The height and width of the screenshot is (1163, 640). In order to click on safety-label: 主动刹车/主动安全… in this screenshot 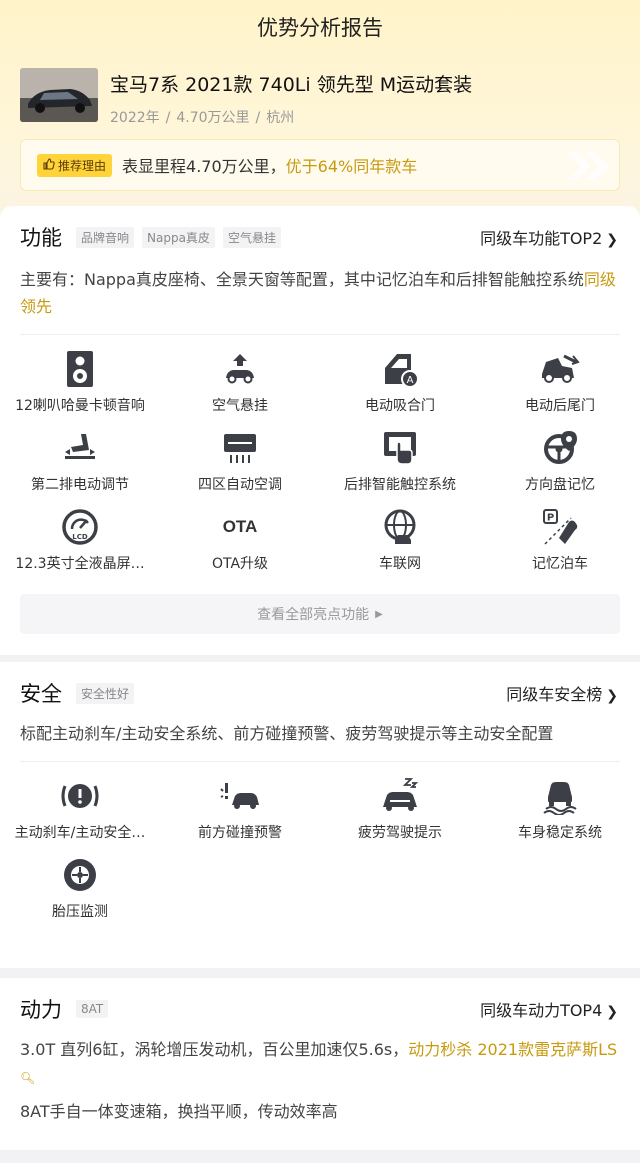, I will do `click(80, 833)`.